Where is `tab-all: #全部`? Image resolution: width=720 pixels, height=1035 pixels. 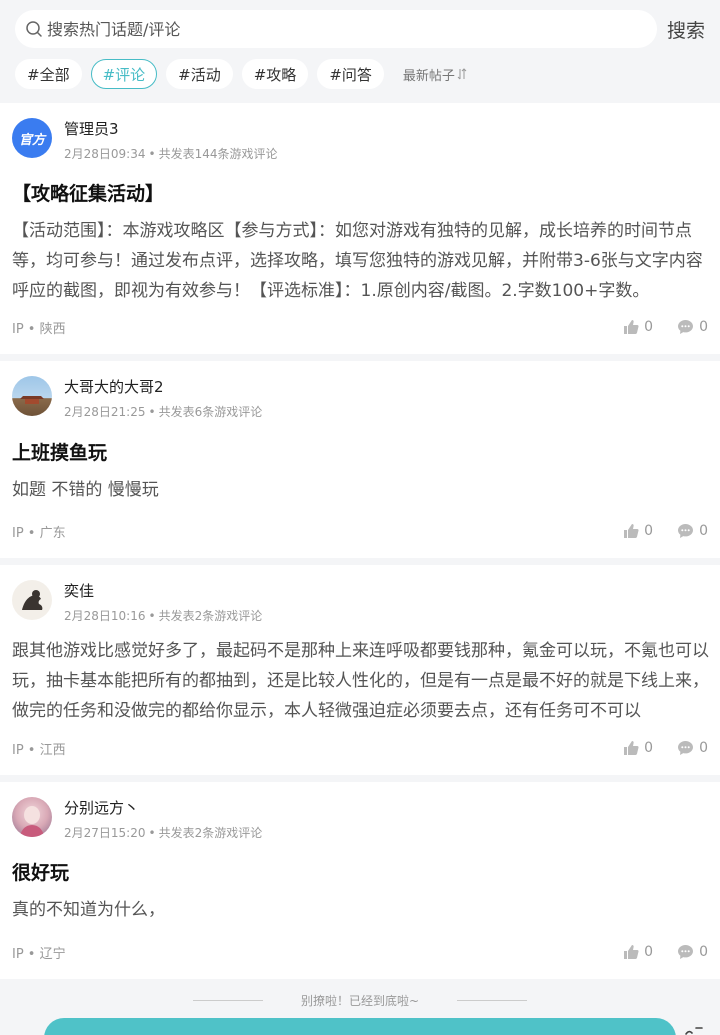
tab-all: #全部 is located at coordinates (48, 74).